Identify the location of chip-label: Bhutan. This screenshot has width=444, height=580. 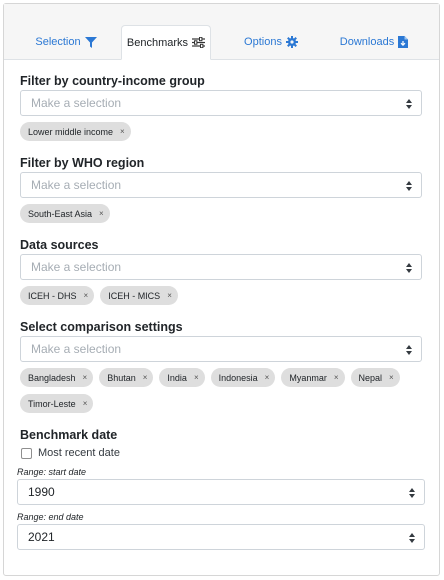
(121, 377).